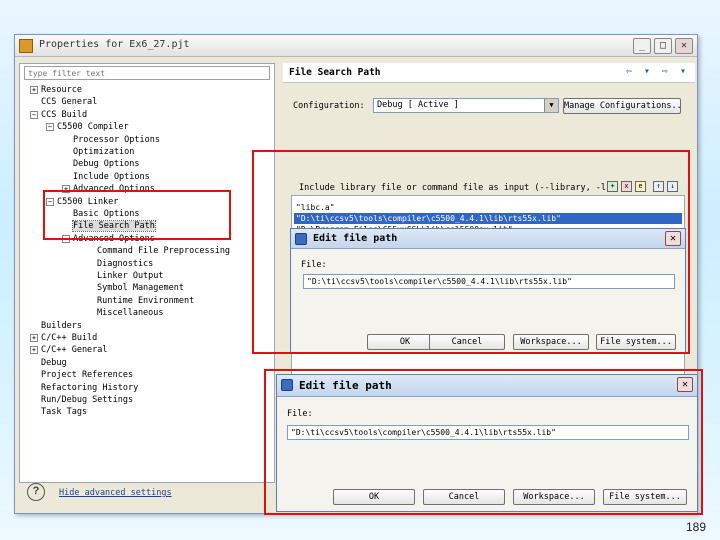  I want to click on tree-item: Task Tags, so click(58, 412).